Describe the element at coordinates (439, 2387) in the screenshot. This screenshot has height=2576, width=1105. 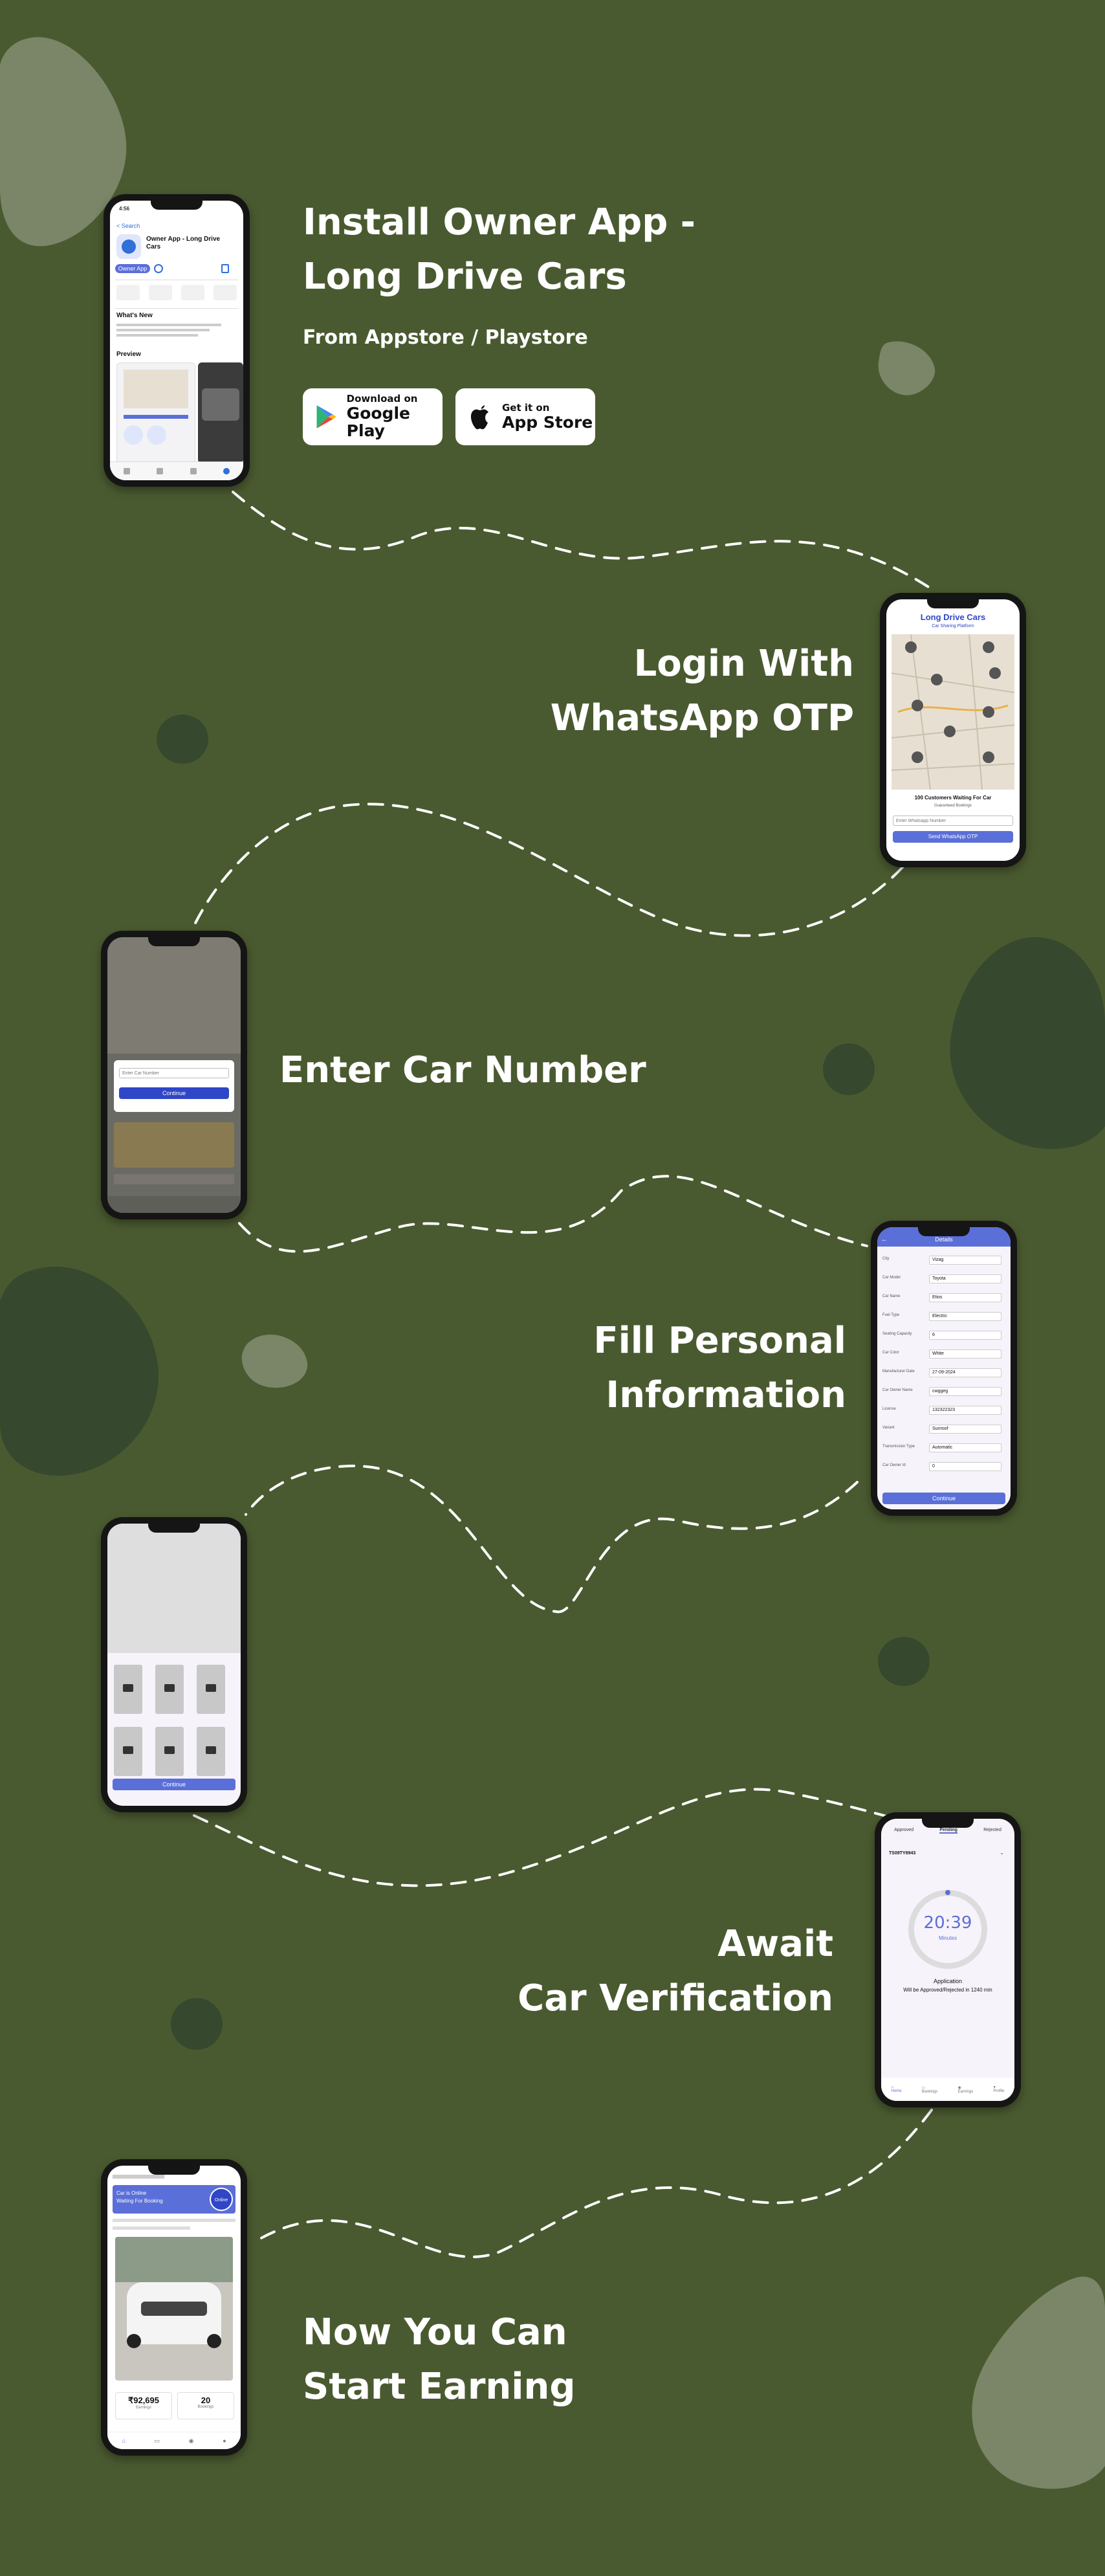
I see `step-title-line: Start Earning` at that location.